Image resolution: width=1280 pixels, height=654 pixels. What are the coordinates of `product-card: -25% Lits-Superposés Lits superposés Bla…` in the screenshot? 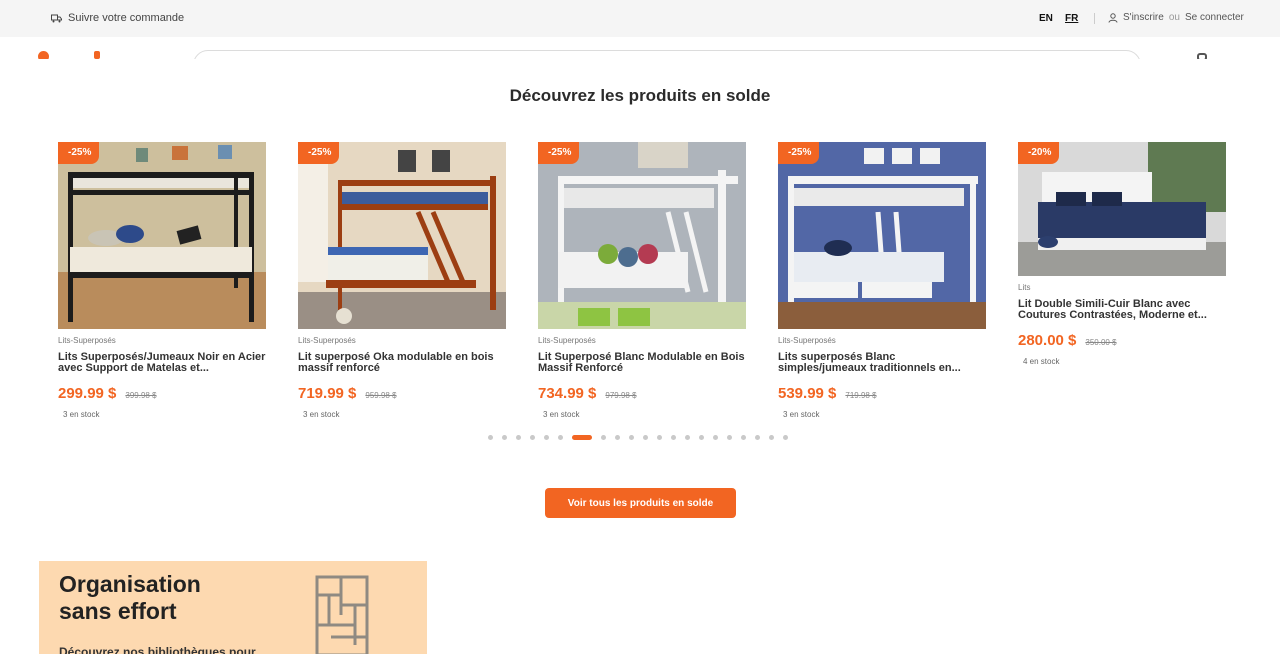 It's located at (882, 280).